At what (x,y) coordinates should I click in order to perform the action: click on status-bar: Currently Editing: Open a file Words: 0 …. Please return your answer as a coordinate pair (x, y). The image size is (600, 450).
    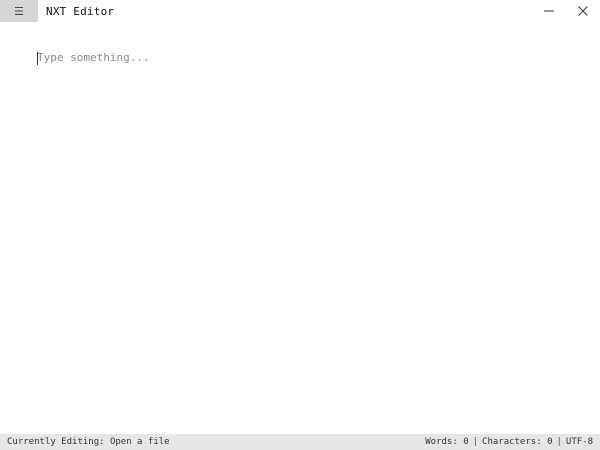
    Looking at the image, I should click on (300, 442).